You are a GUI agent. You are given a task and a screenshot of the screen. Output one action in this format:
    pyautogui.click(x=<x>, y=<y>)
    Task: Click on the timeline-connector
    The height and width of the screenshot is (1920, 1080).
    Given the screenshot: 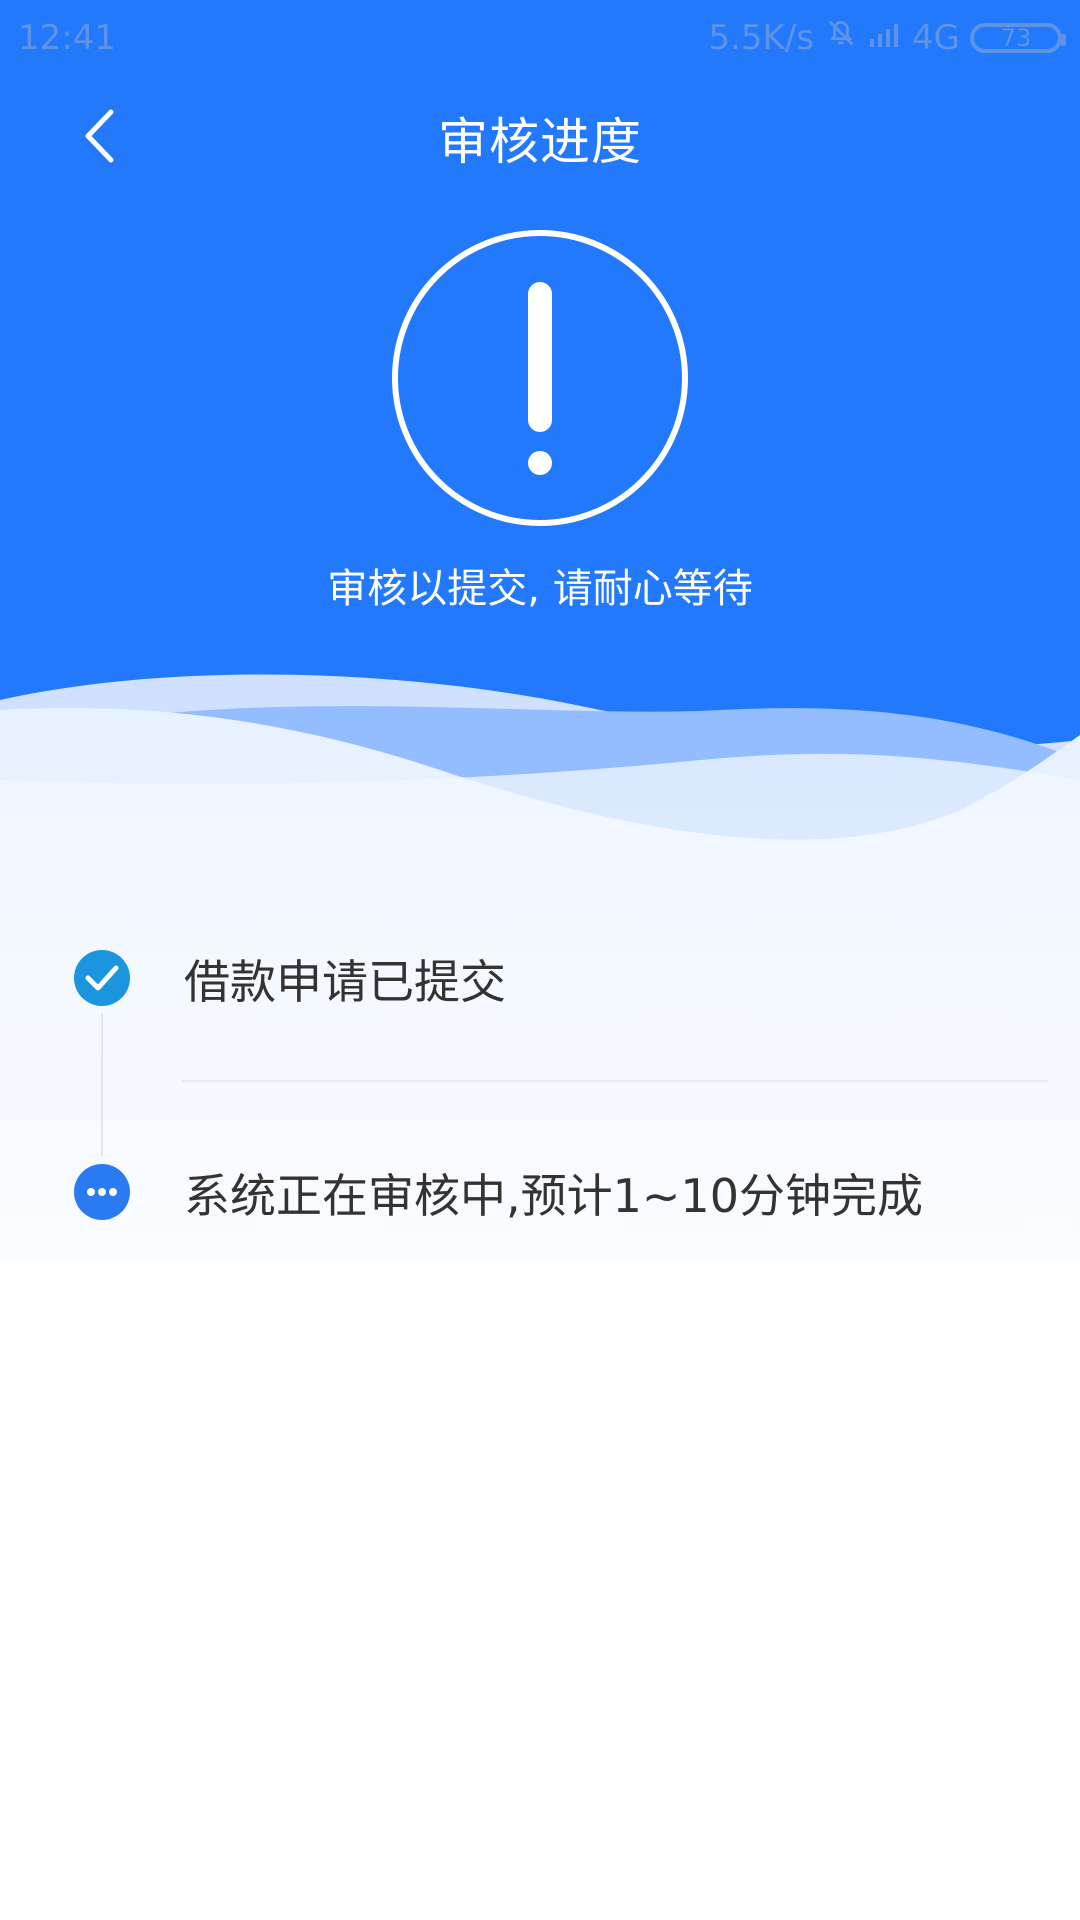 What is the action you would take?
    pyautogui.click(x=102, y=1085)
    